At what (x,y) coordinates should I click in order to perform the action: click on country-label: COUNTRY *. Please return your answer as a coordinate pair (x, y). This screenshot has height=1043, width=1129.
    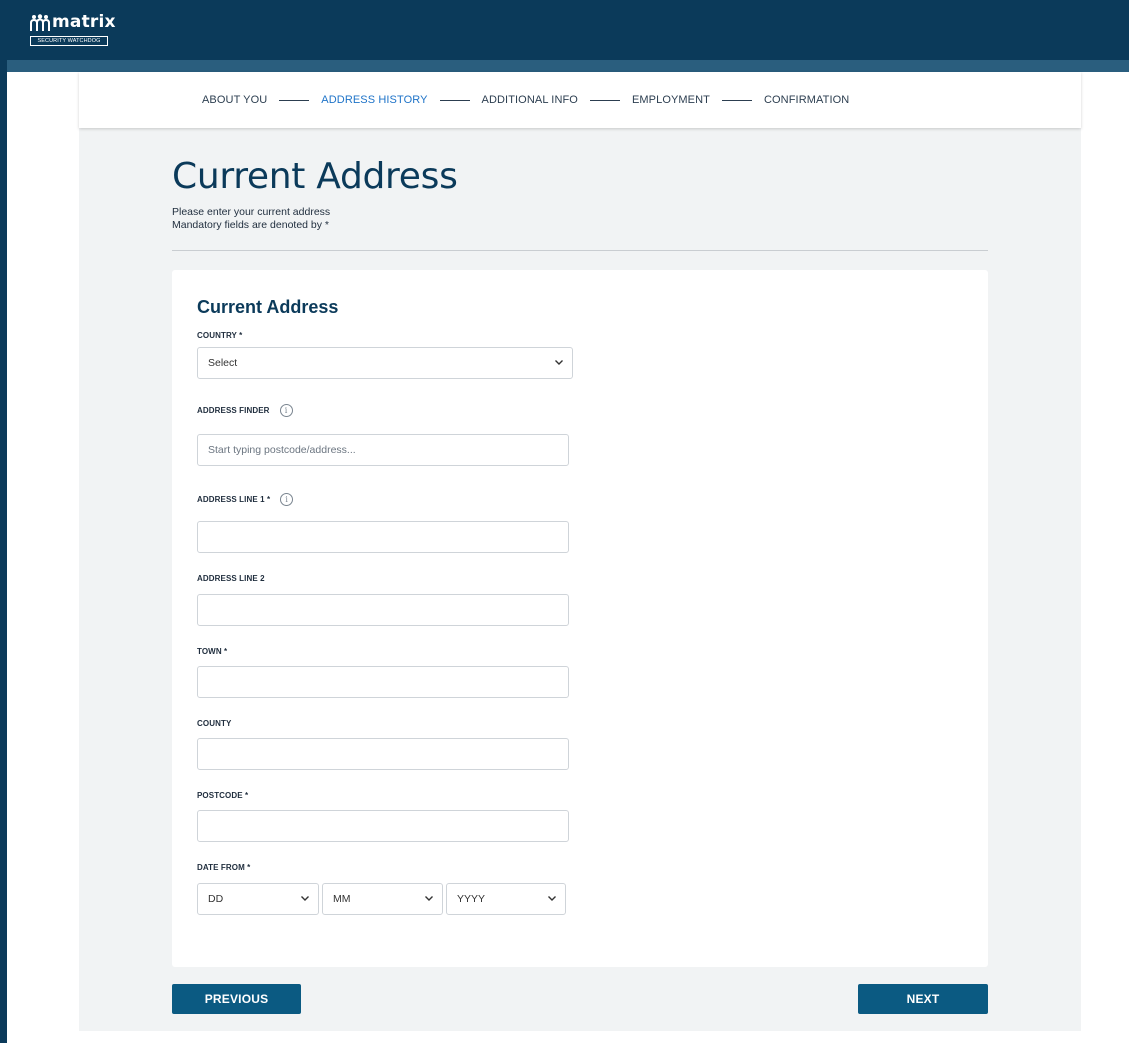
    Looking at the image, I should click on (219, 335).